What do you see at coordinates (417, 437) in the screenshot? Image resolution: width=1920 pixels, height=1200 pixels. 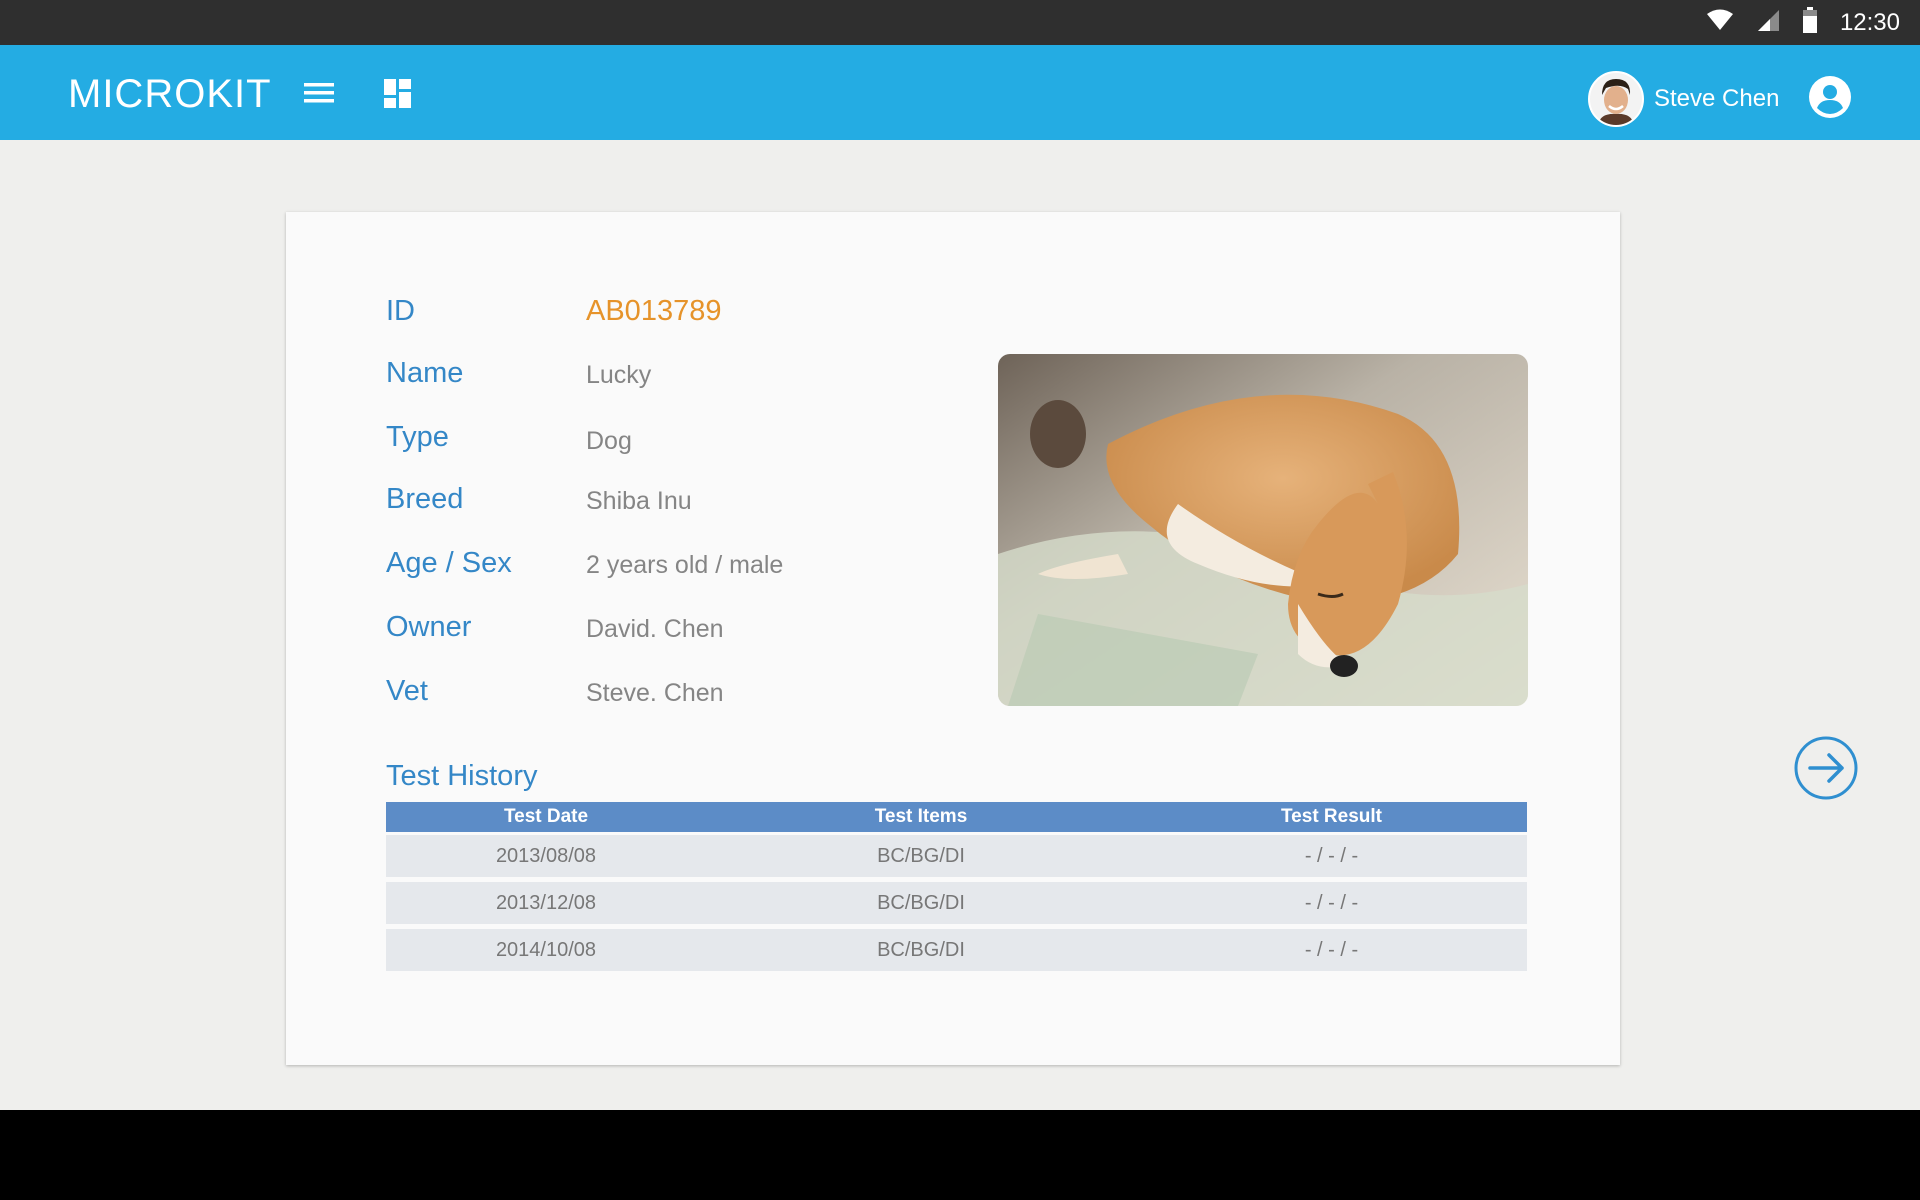 I see `type-label: Type` at bounding box center [417, 437].